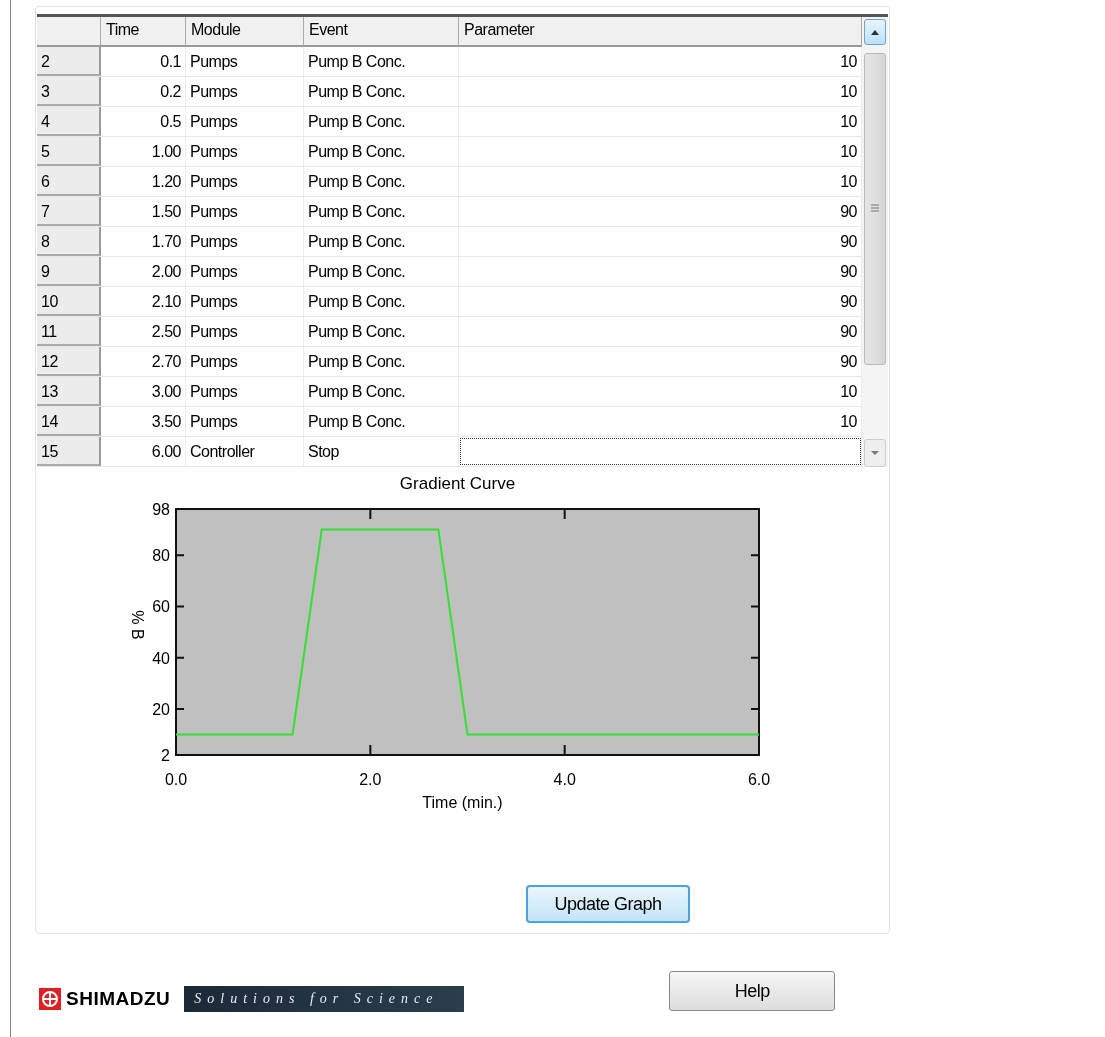  What do you see at coordinates (69, 61) in the screenshot?
I see `row-number-cell: 2` at bounding box center [69, 61].